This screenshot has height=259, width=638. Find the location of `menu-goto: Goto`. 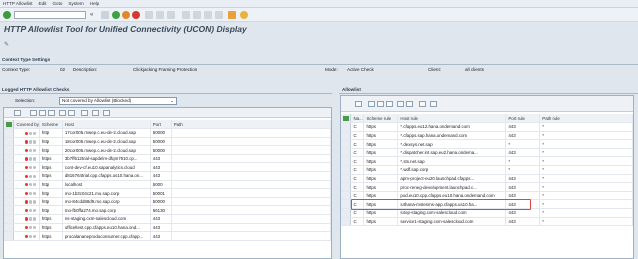

menu-goto: Goto is located at coordinates (57, 4).